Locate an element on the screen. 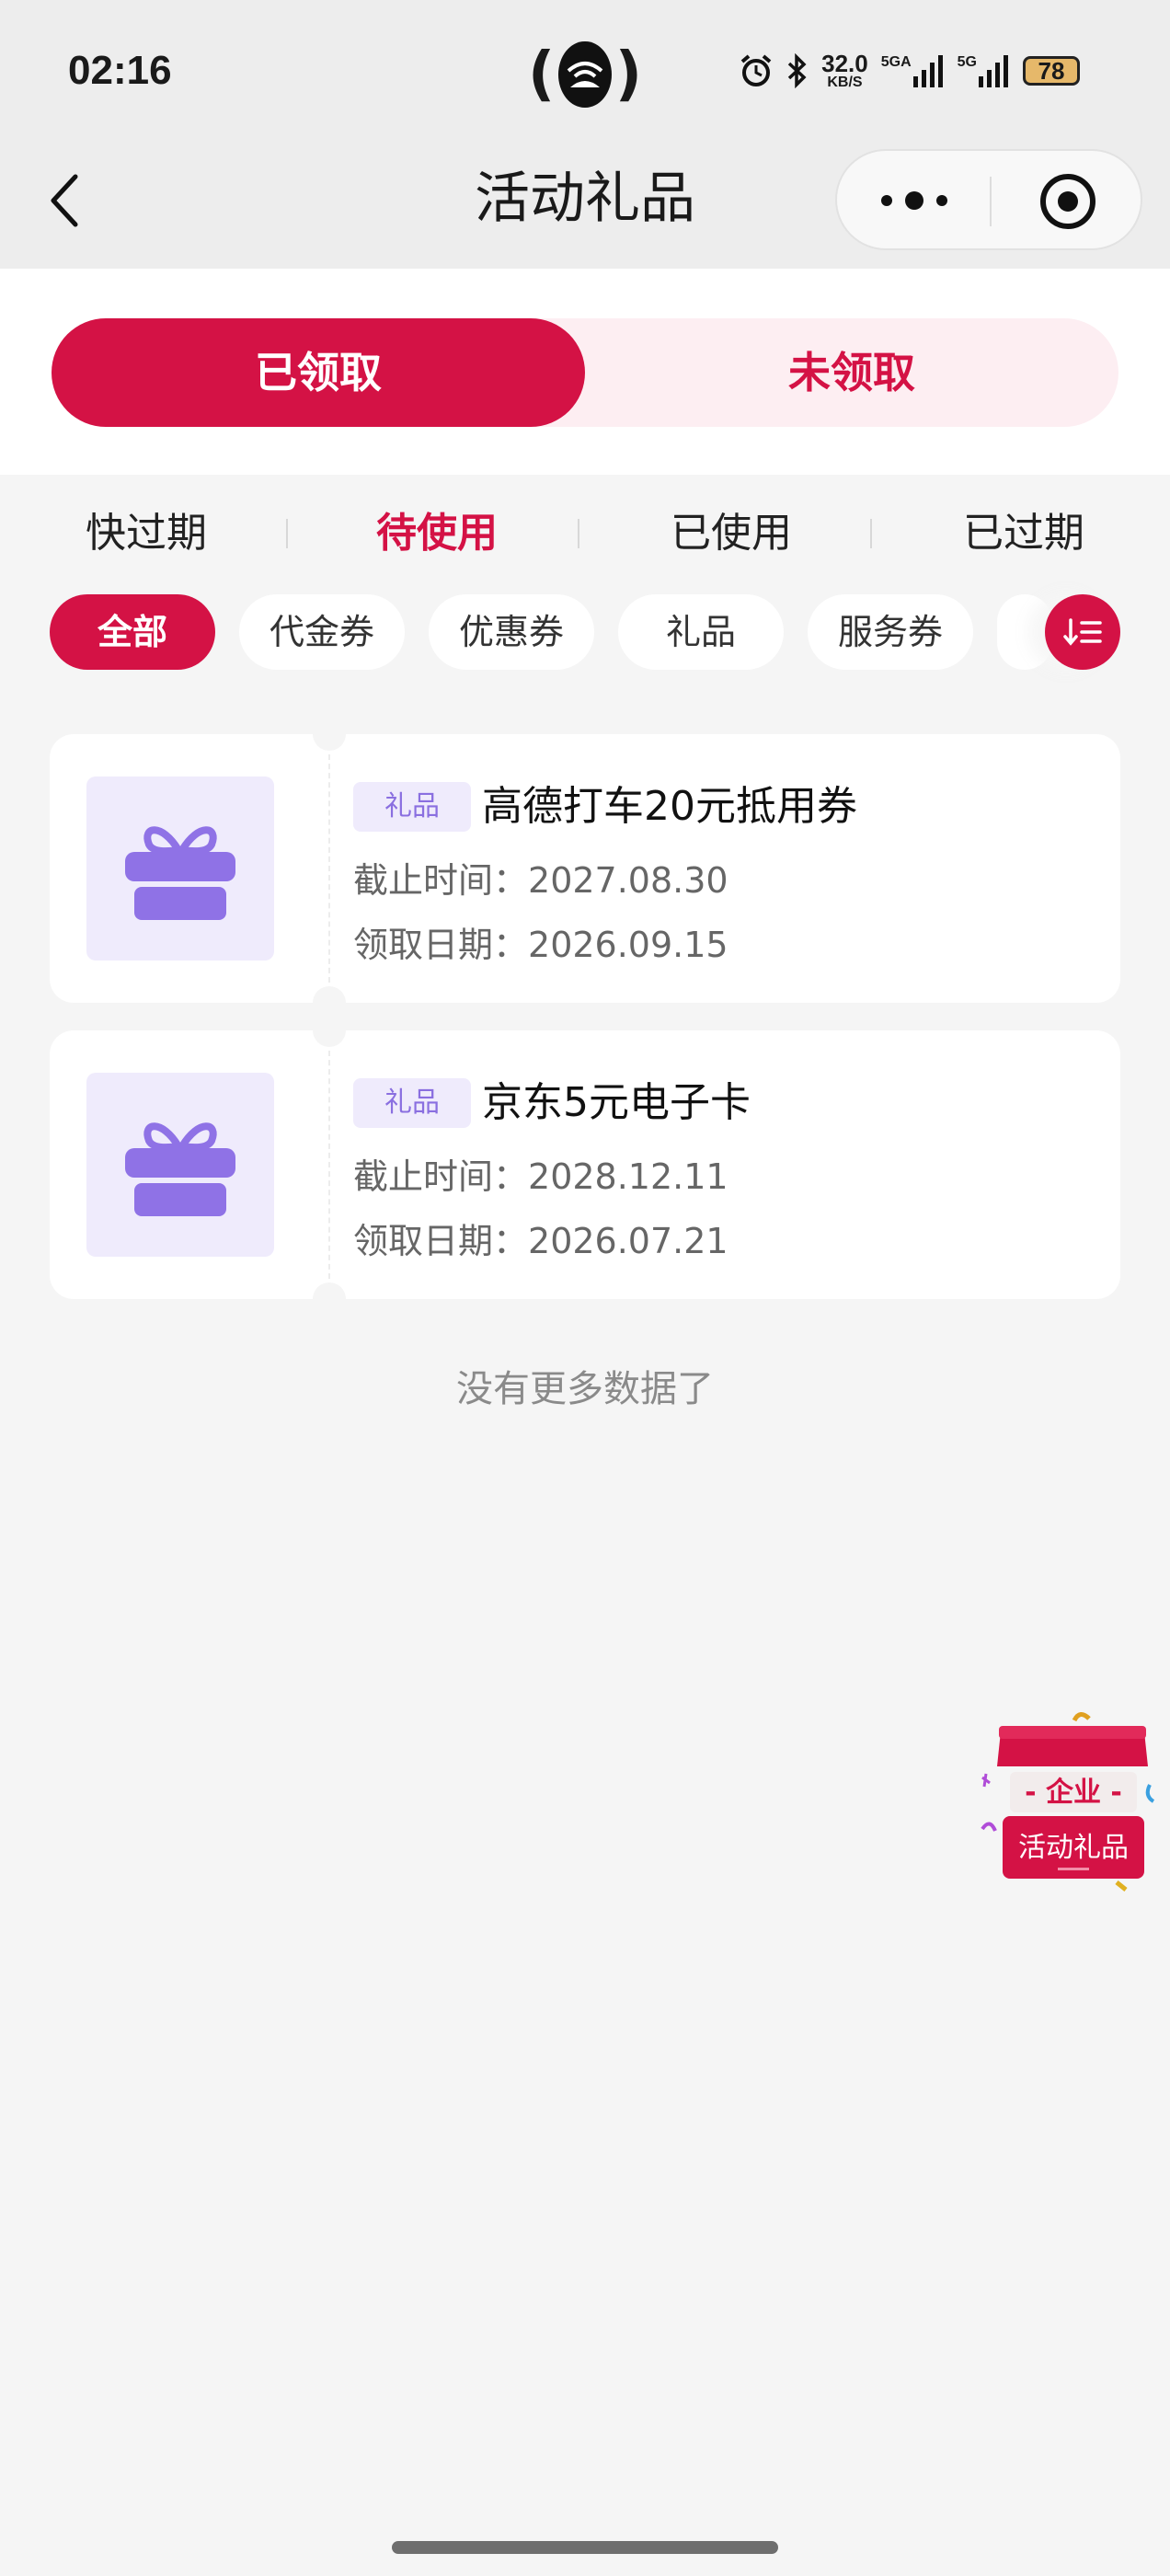 The image size is (1170, 2576). target-icon is located at coordinates (1067, 201).